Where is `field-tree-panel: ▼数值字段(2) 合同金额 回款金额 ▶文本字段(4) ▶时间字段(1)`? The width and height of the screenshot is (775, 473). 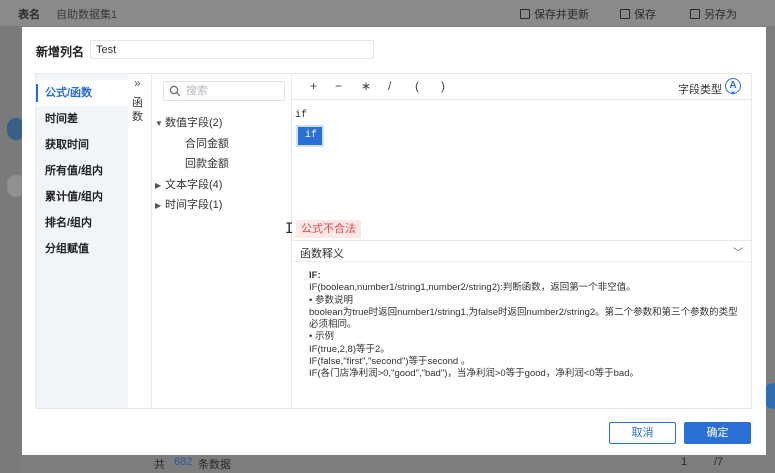
field-tree-panel: ▼数值字段(2) 合同金额 回款金额 ▶文本字段(4) ▶时间字段(1) is located at coordinates (222, 241).